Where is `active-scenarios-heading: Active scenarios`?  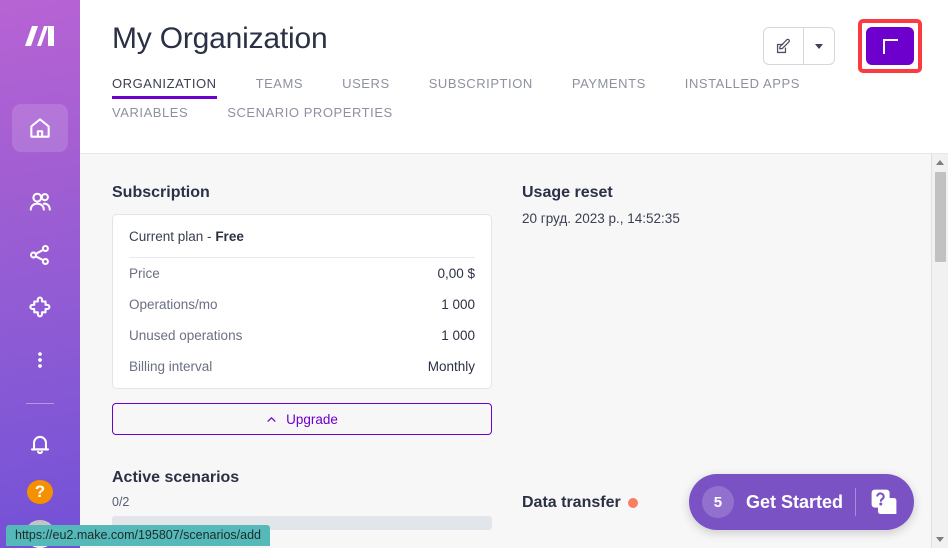
active-scenarios-heading: Active scenarios is located at coordinates (176, 477).